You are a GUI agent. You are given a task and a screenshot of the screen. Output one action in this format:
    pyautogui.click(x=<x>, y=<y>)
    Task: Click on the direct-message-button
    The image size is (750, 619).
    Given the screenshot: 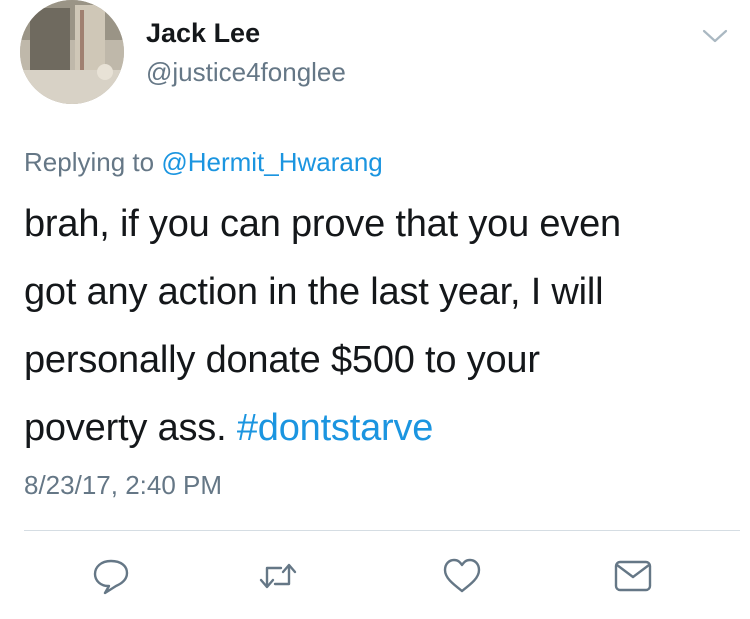 What is the action you would take?
    pyautogui.click(x=633, y=576)
    